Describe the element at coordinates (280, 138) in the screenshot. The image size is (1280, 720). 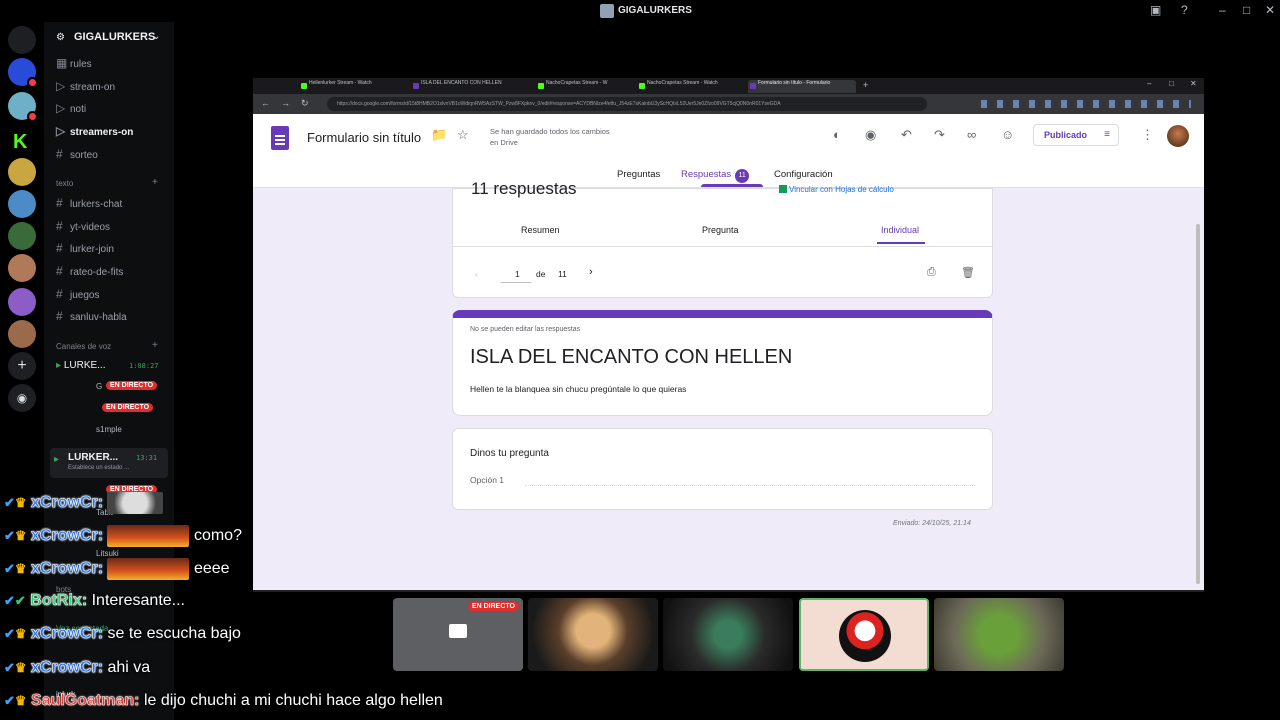
I see `google-forms-logo-icon` at that location.